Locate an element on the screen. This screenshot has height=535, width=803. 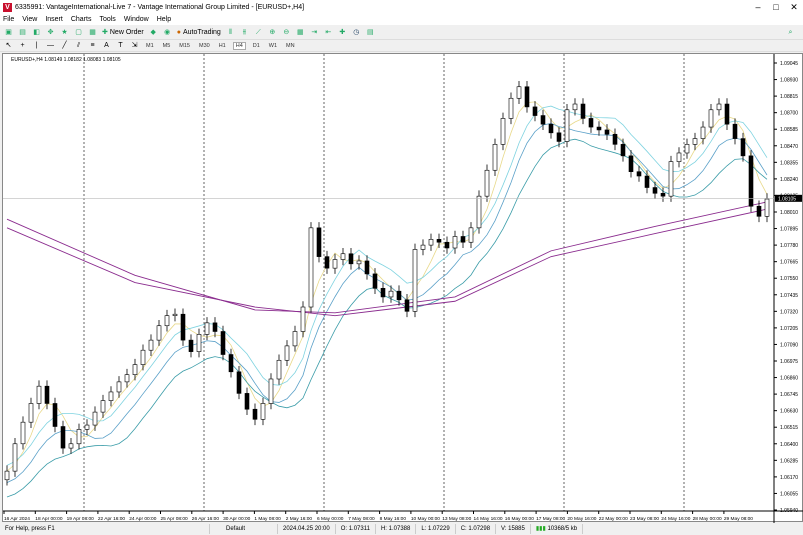
menu-help: Help is located at coordinates (164, 19).